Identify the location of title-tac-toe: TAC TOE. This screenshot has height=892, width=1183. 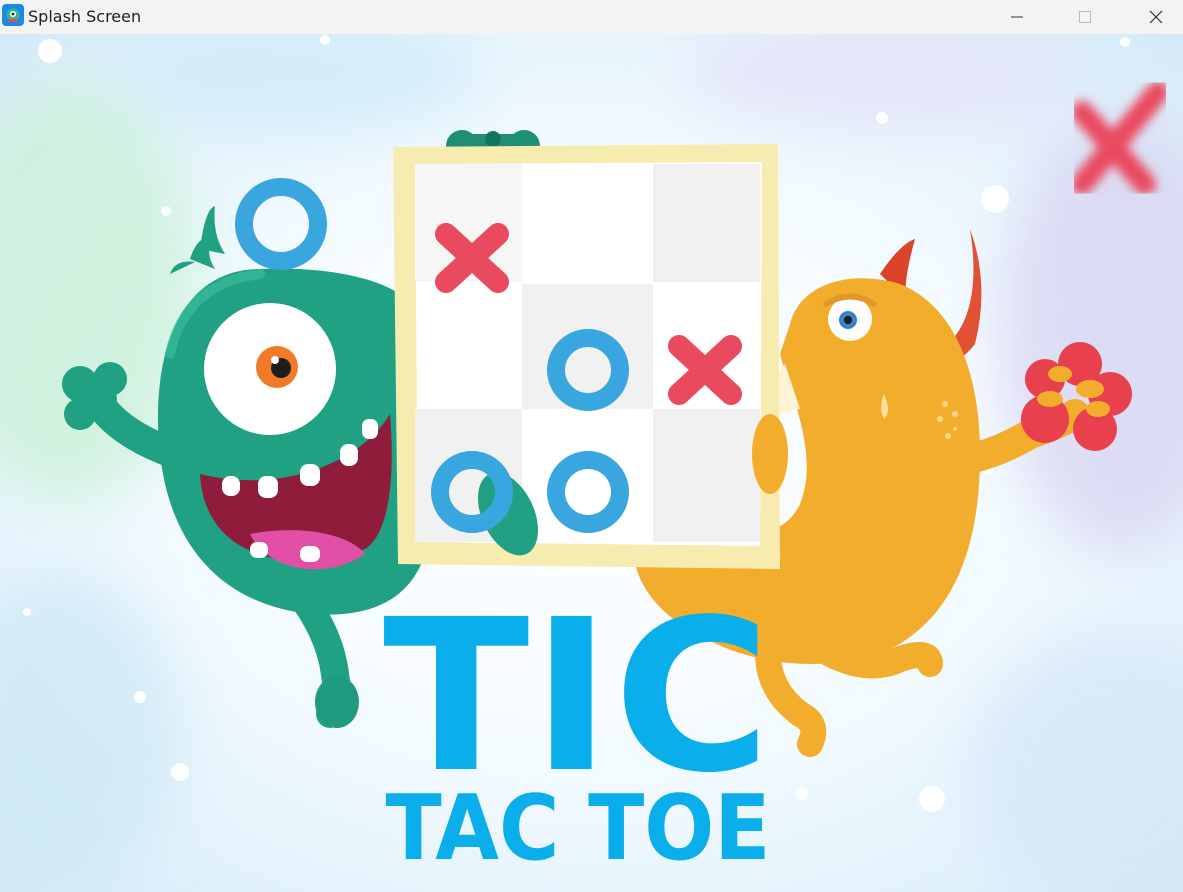
(578, 828).